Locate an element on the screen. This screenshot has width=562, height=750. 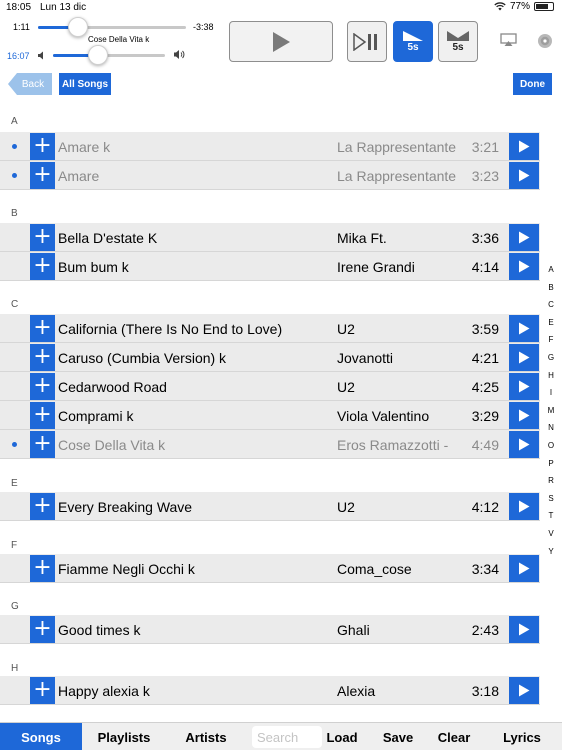
song-row: + Cedarwood Road U2 4:25 is located at coordinates (270, 386).